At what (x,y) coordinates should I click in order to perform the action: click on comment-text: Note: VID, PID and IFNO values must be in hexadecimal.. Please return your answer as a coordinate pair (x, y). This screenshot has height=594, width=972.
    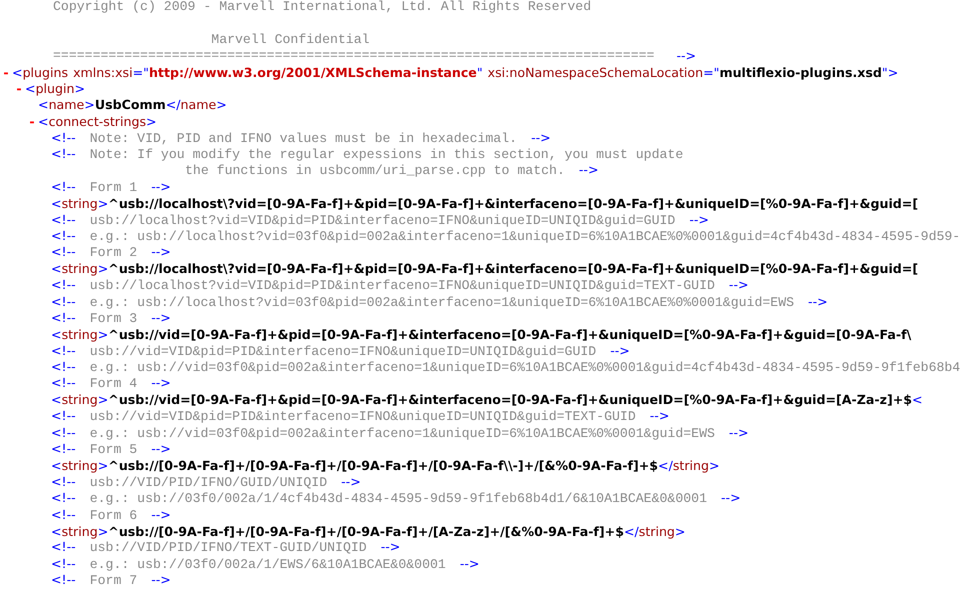
    Looking at the image, I should click on (304, 138).